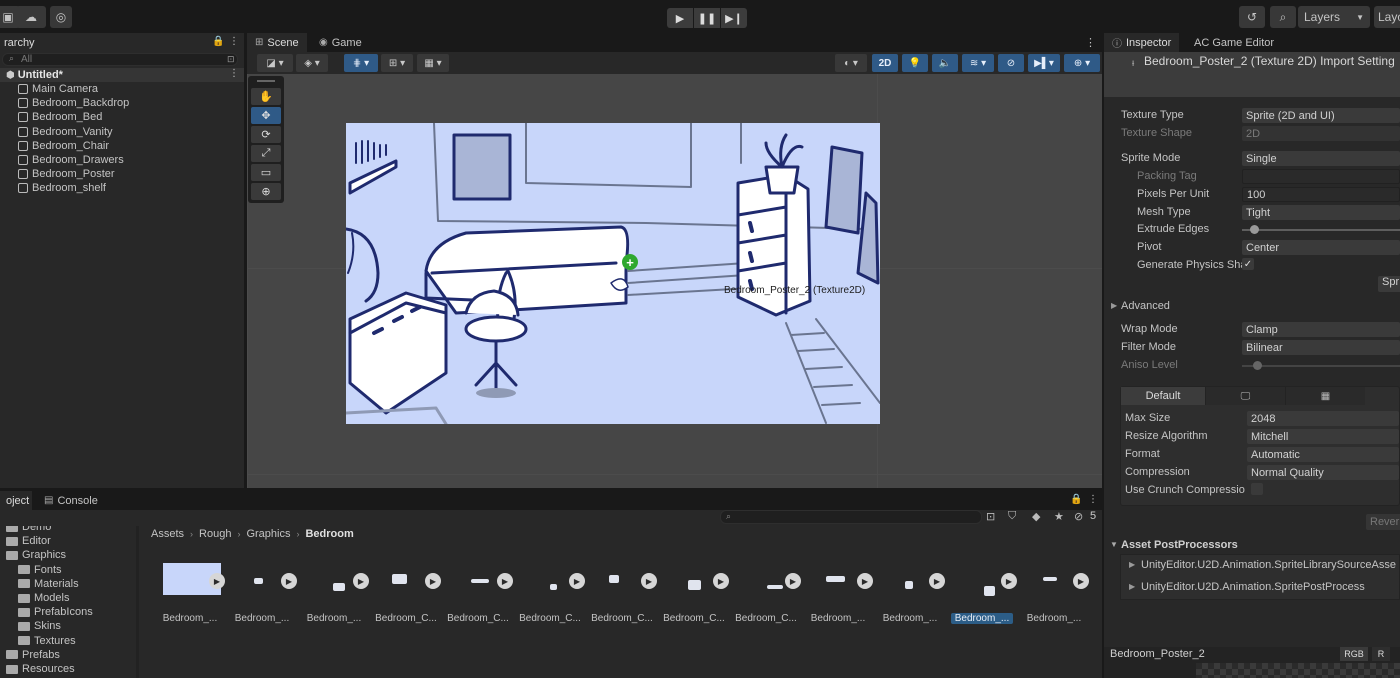 Image resolution: width=1400 pixels, height=678 pixels. I want to click on mesh-type-dropdown: Tight, so click(1321, 212).